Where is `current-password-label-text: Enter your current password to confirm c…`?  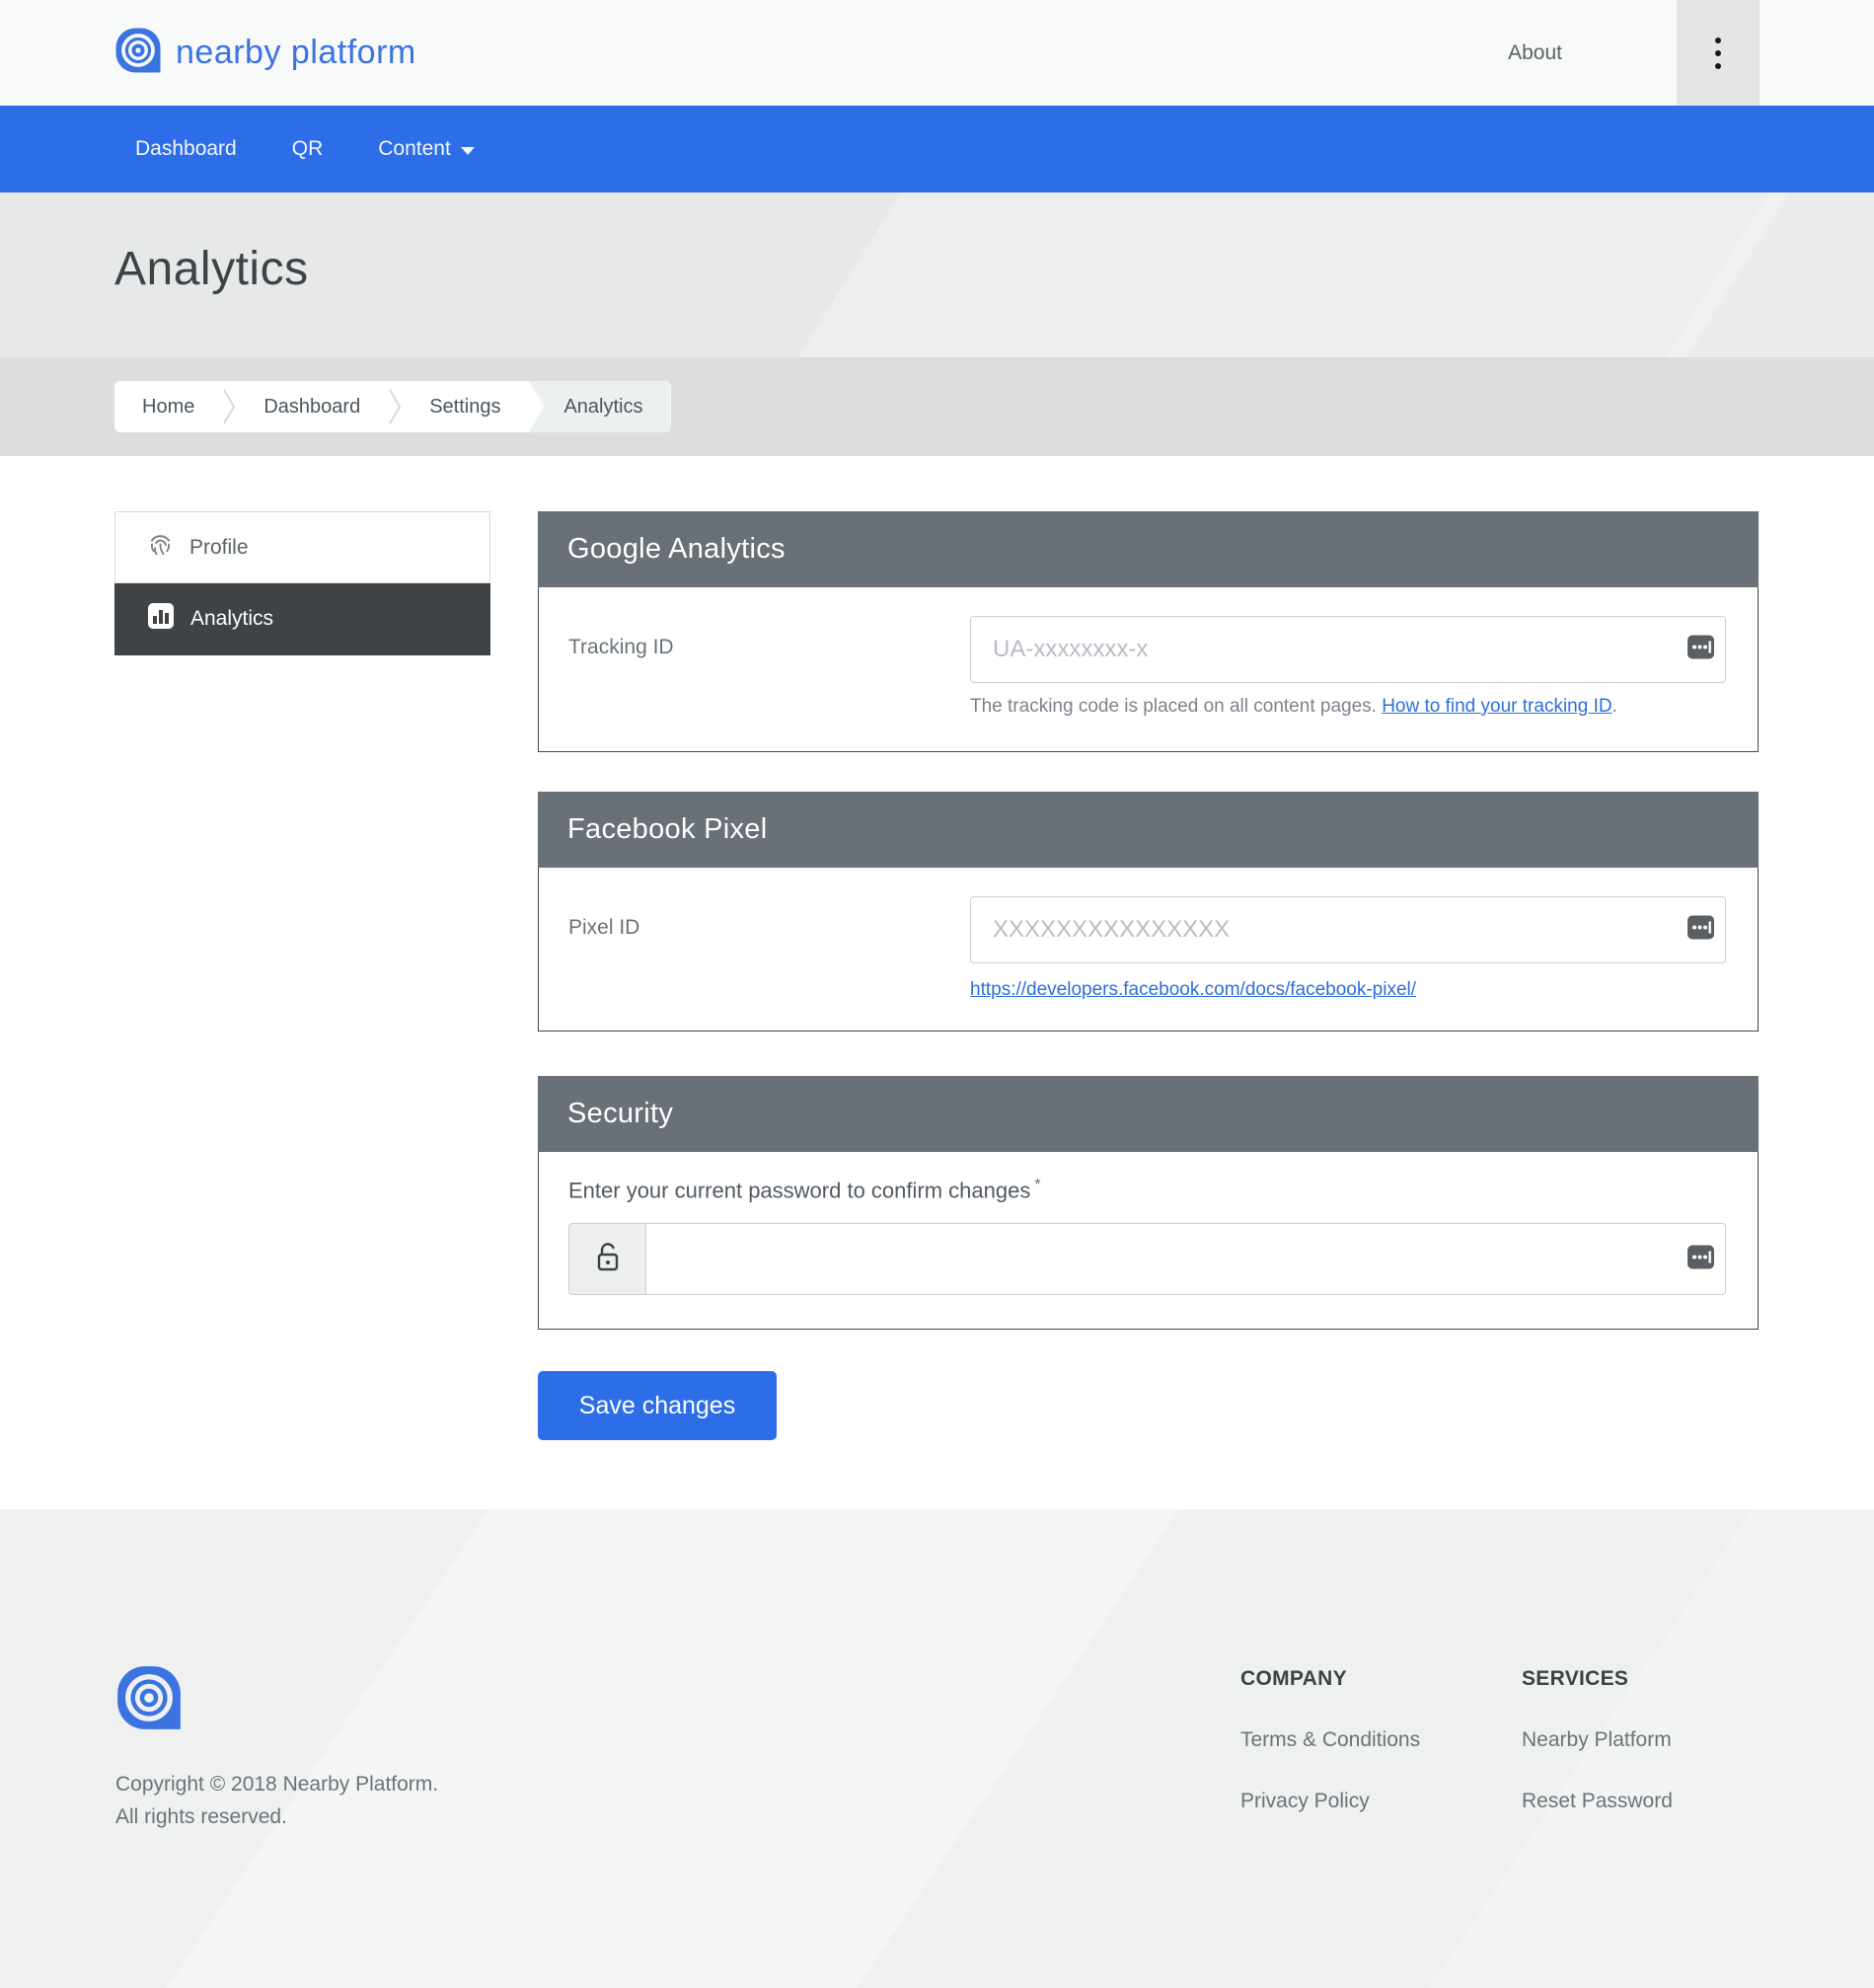
current-password-label-text: Enter your current password to confirm c… is located at coordinates (800, 1190).